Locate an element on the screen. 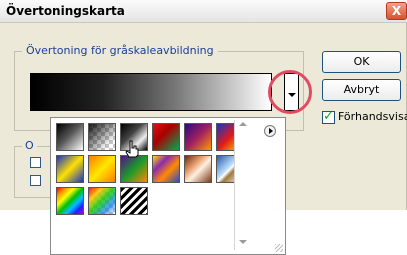 This screenshot has height=255, width=407. picker-scrollbar is located at coordinates (242, 185).